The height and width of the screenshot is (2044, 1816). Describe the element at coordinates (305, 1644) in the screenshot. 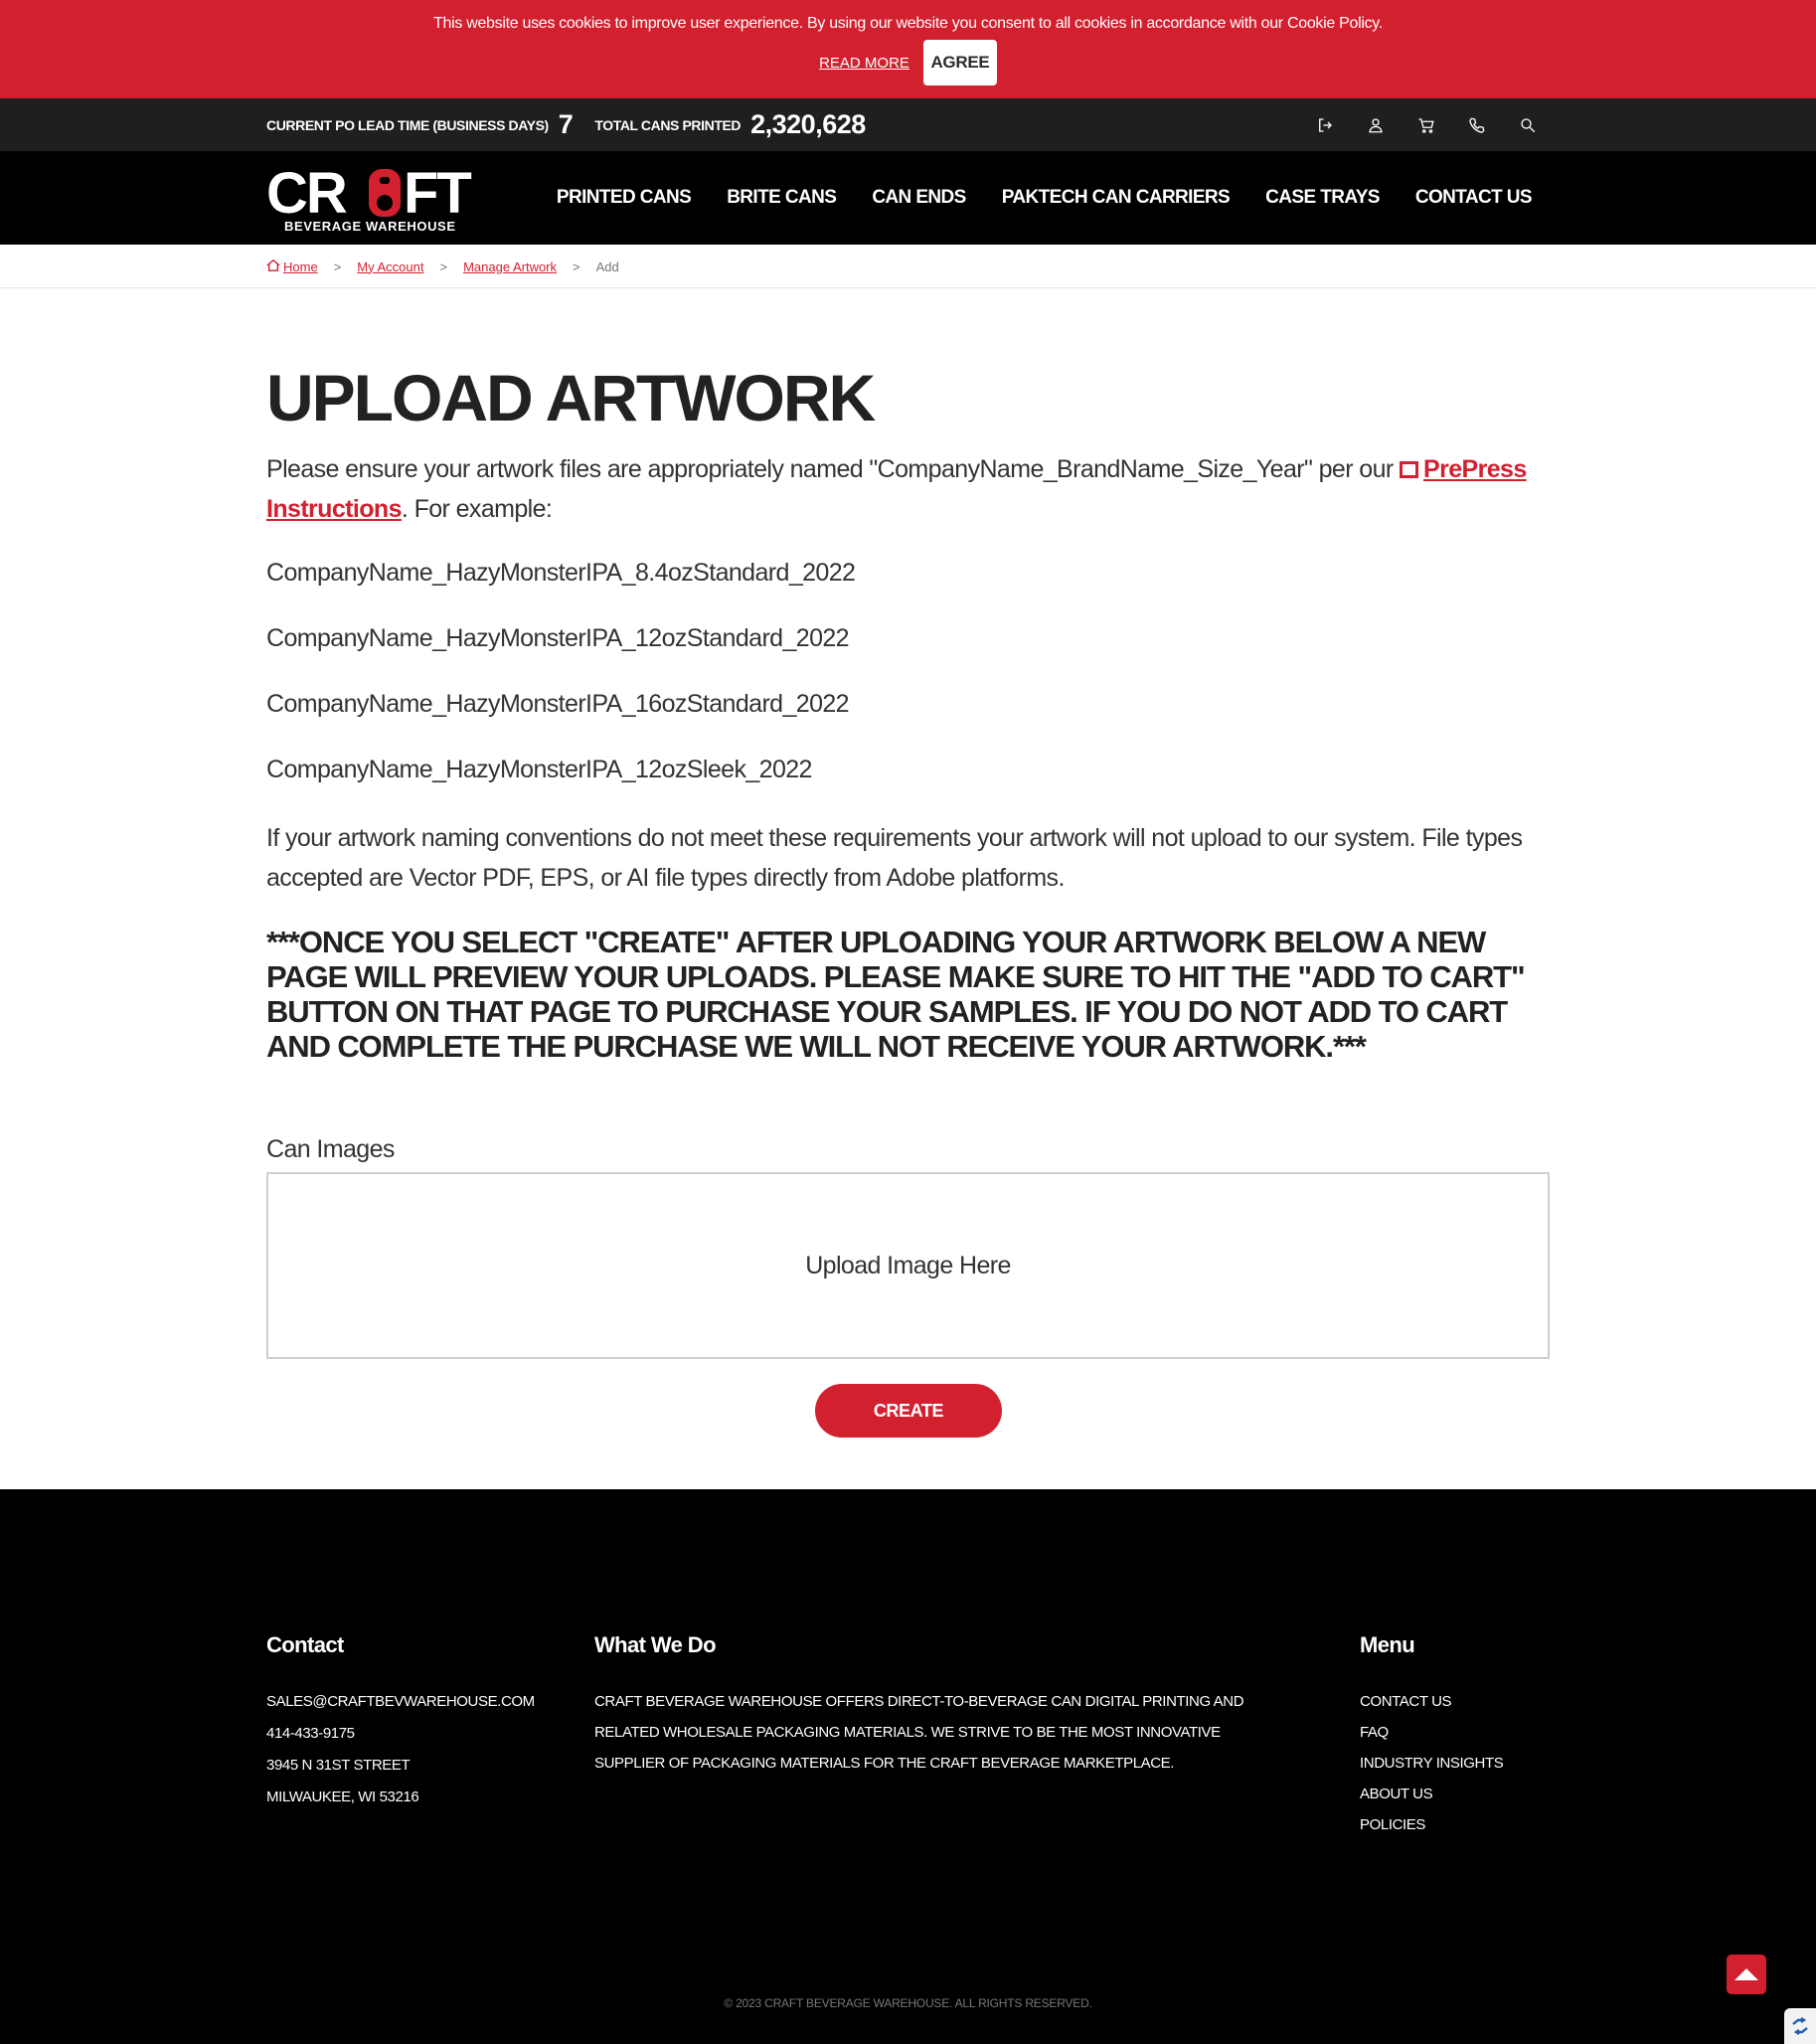

I see `footer-contact-heading: Contact` at that location.